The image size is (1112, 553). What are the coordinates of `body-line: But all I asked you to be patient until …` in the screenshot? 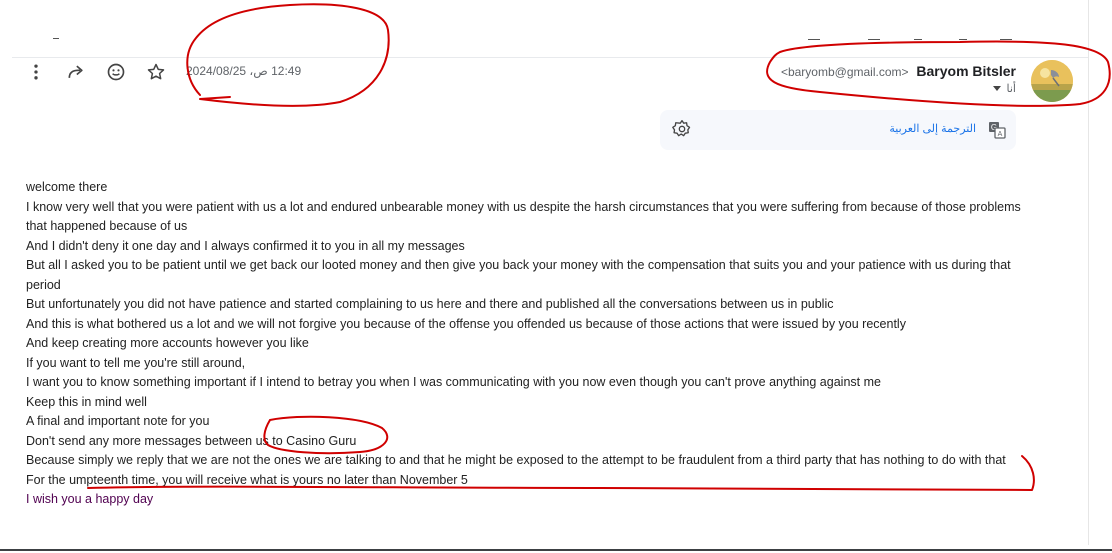 It's located at (518, 275).